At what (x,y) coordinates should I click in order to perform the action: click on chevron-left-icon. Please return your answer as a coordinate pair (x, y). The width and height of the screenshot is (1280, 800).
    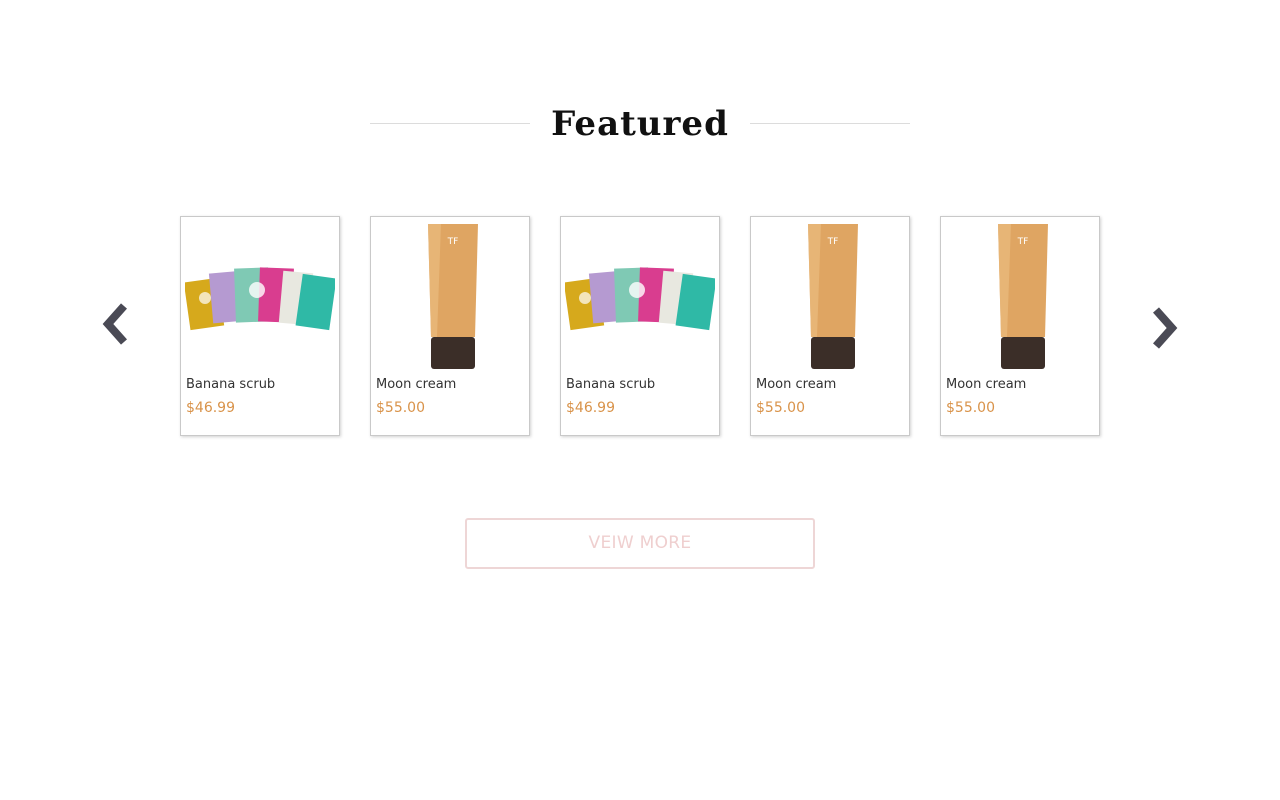
    Looking at the image, I should click on (114, 324).